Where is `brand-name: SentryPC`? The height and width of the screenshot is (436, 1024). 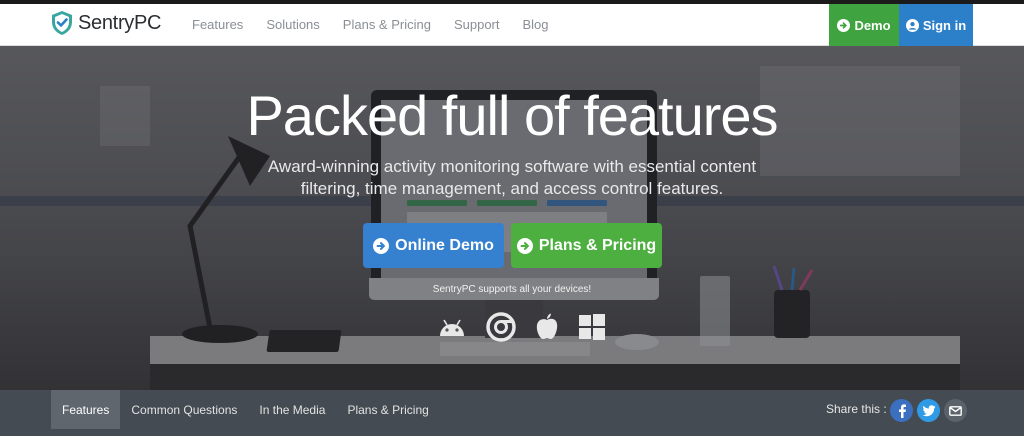 brand-name: SentryPC is located at coordinates (120, 22).